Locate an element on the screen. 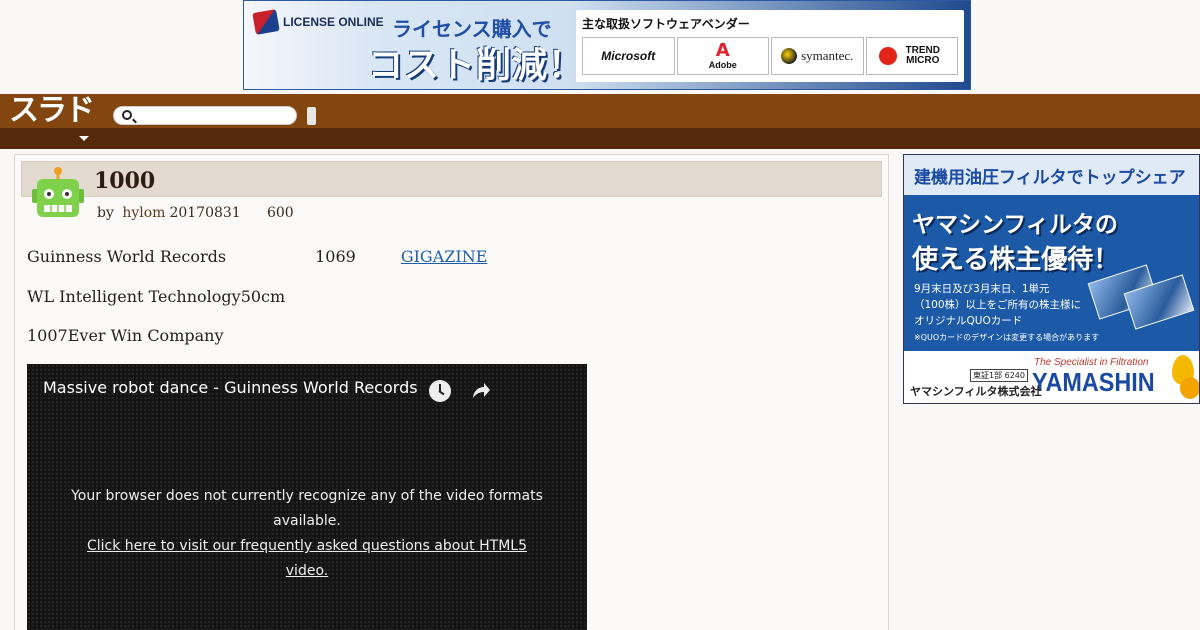  vendor-microsoft: Microsoft is located at coordinates (628, 56).